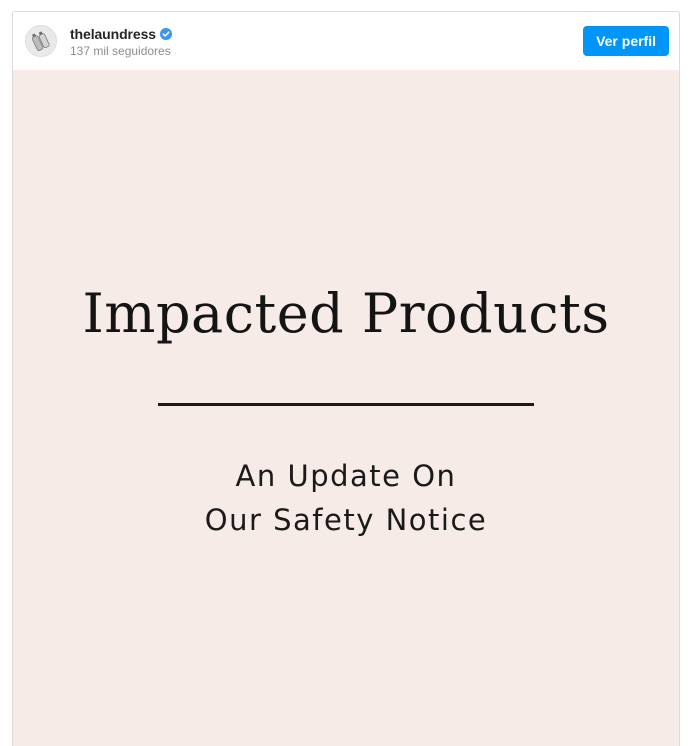 The width and height of the screenshot is (700, 746). I want to click on laundry-bottles-icon, so click(41, 41).